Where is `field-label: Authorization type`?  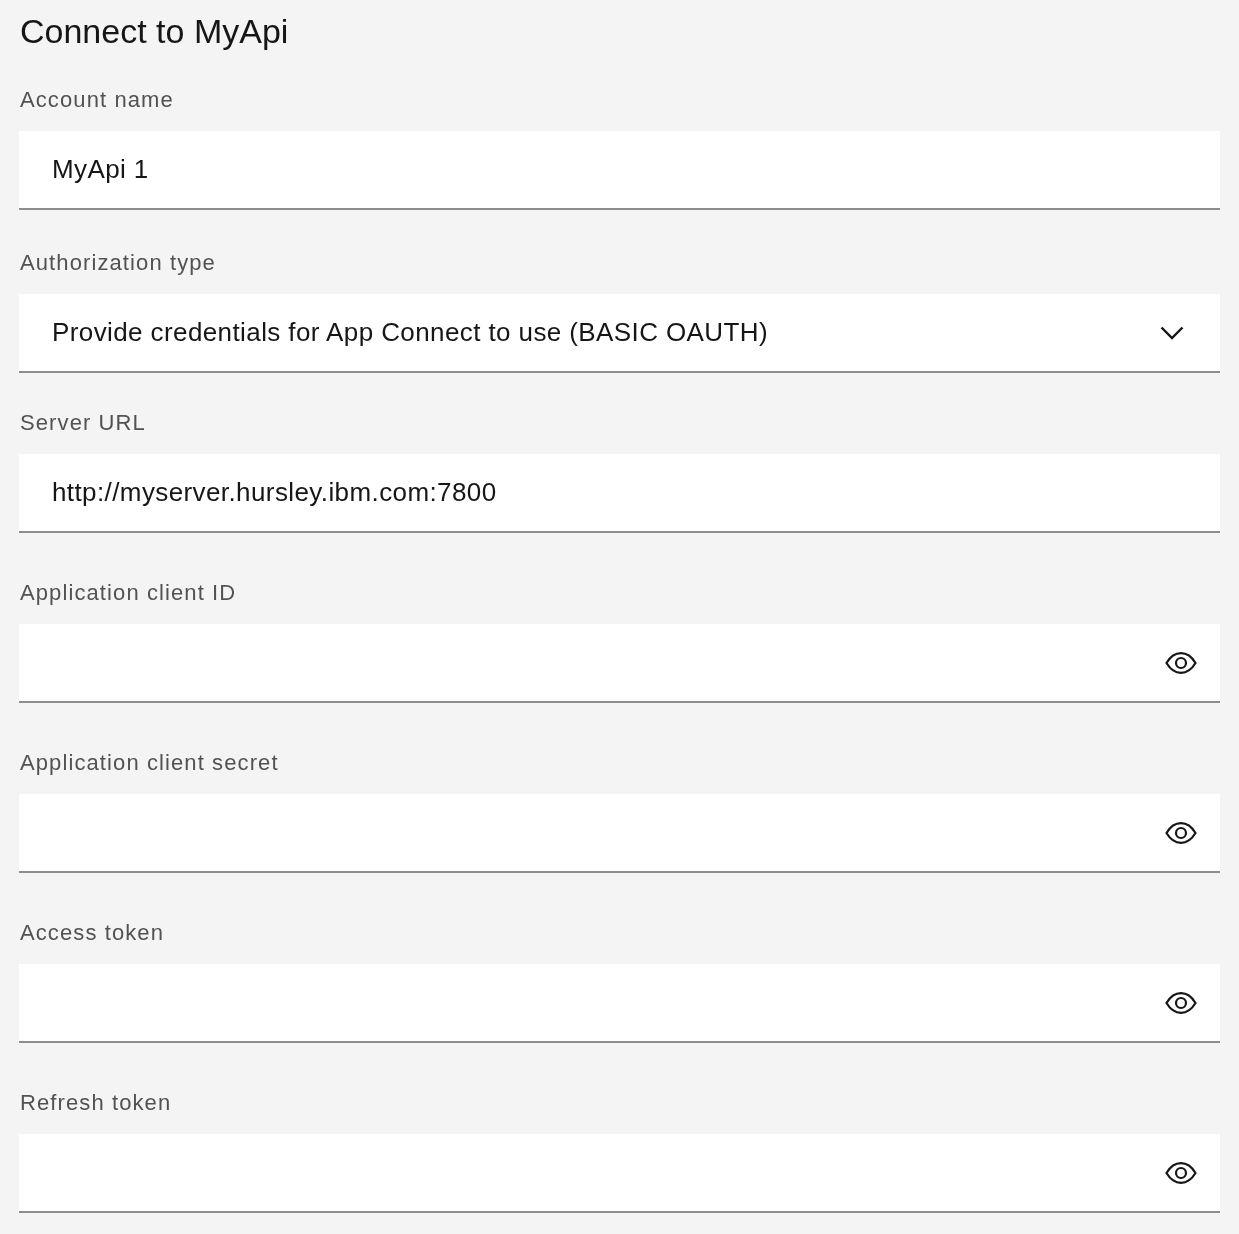
field-label: Authorization type is located at coordinates (118, 263).